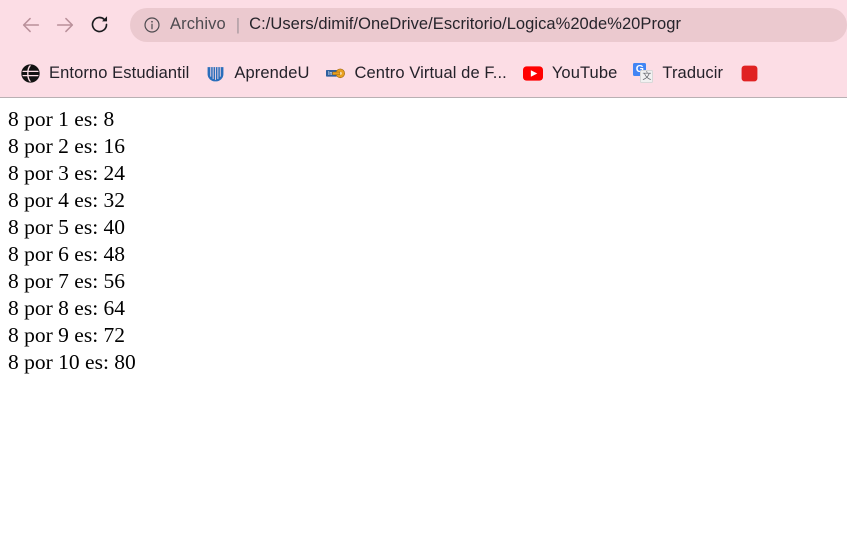  I want to click on arrow-right-icon, so click(65, 25).